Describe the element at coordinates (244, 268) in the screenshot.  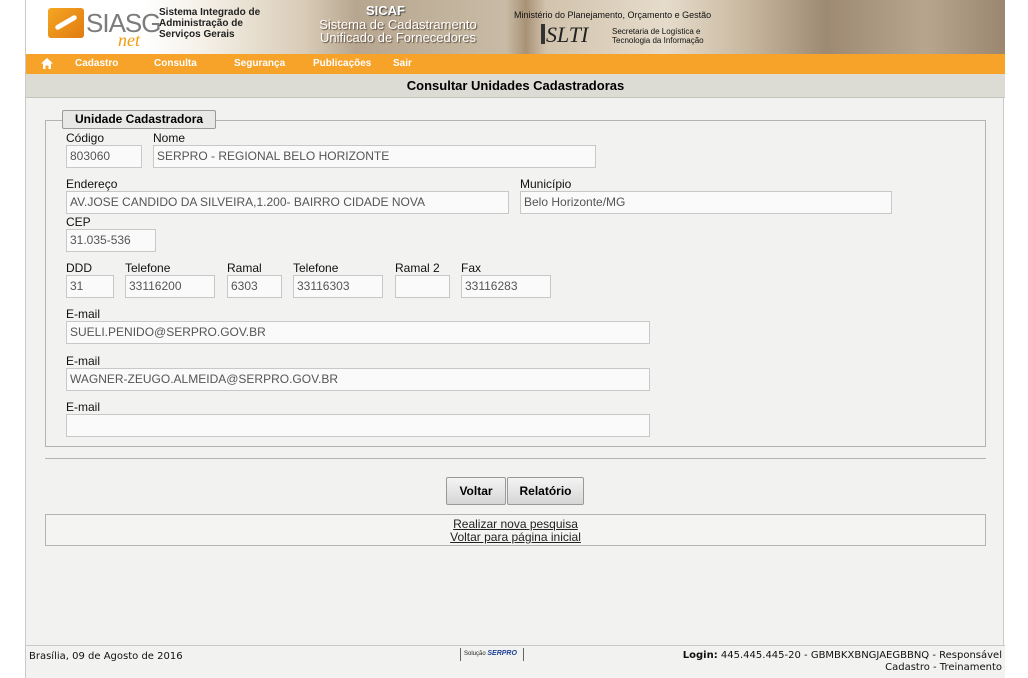
I see `ramal1-label: Ramal` at that location.